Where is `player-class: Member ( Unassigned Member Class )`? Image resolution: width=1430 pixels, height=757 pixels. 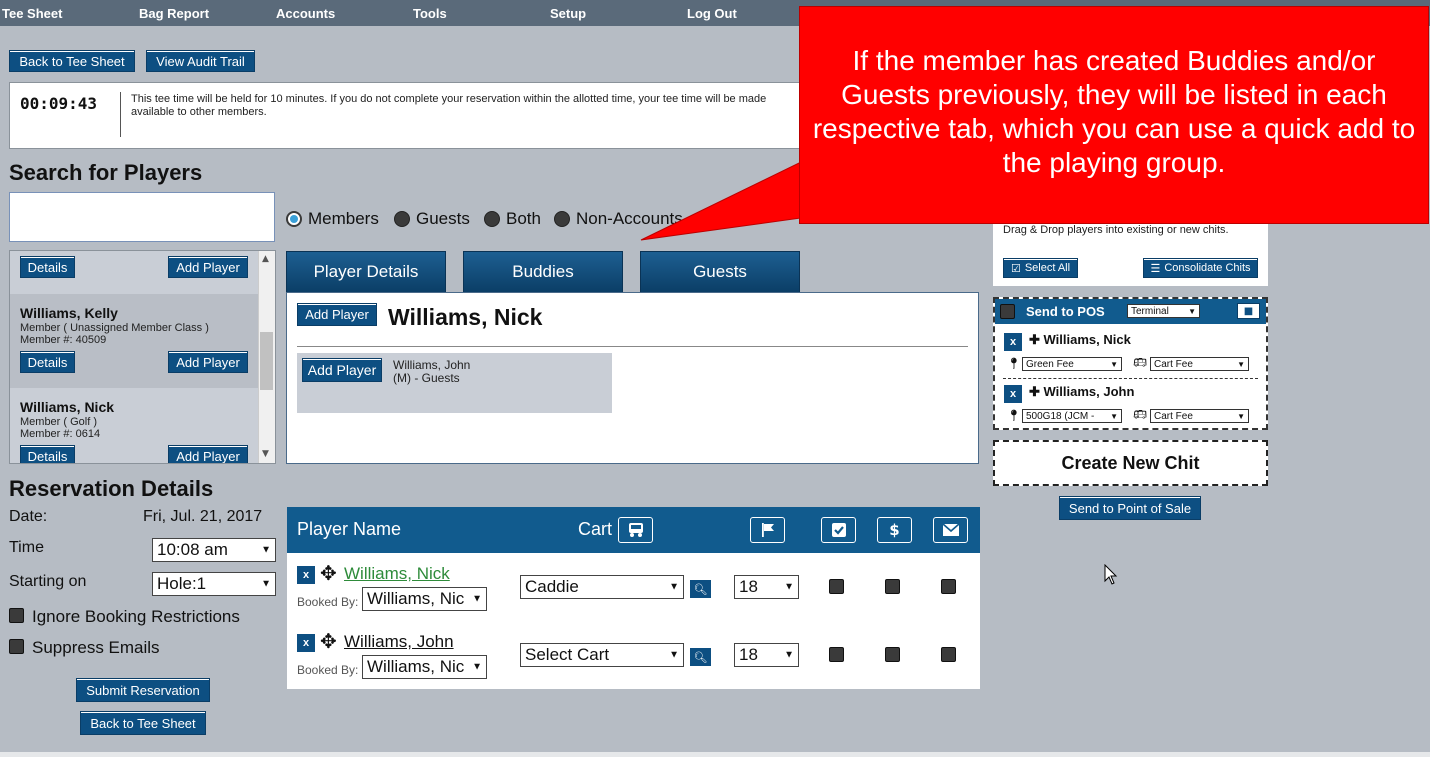
player-class: Member ( Unassigned Member Class ) is located at coordinates (114, 328).